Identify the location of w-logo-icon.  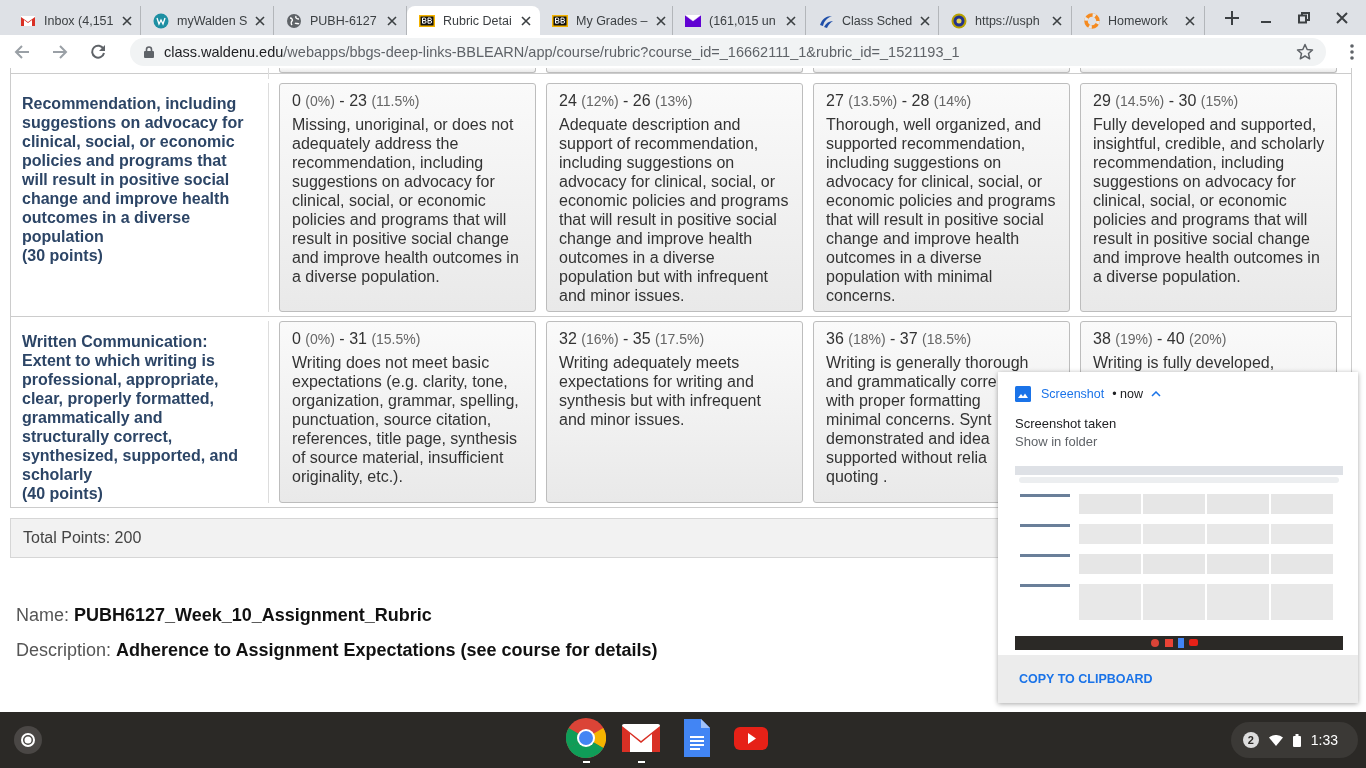
(161, 20).